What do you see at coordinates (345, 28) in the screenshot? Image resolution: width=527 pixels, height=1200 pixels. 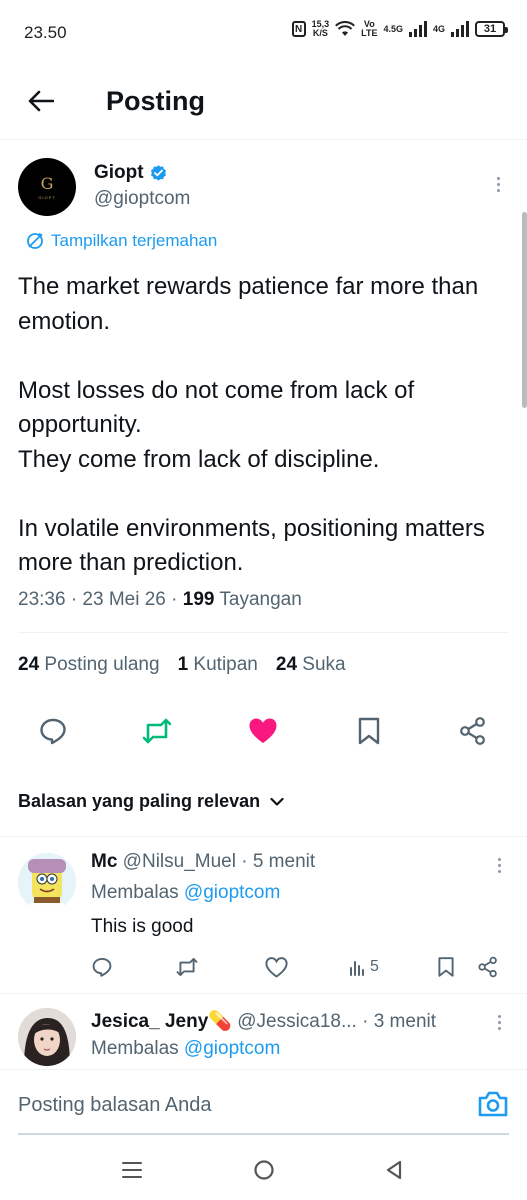 I see `wifi-icon` at bounding box center [345, 28].